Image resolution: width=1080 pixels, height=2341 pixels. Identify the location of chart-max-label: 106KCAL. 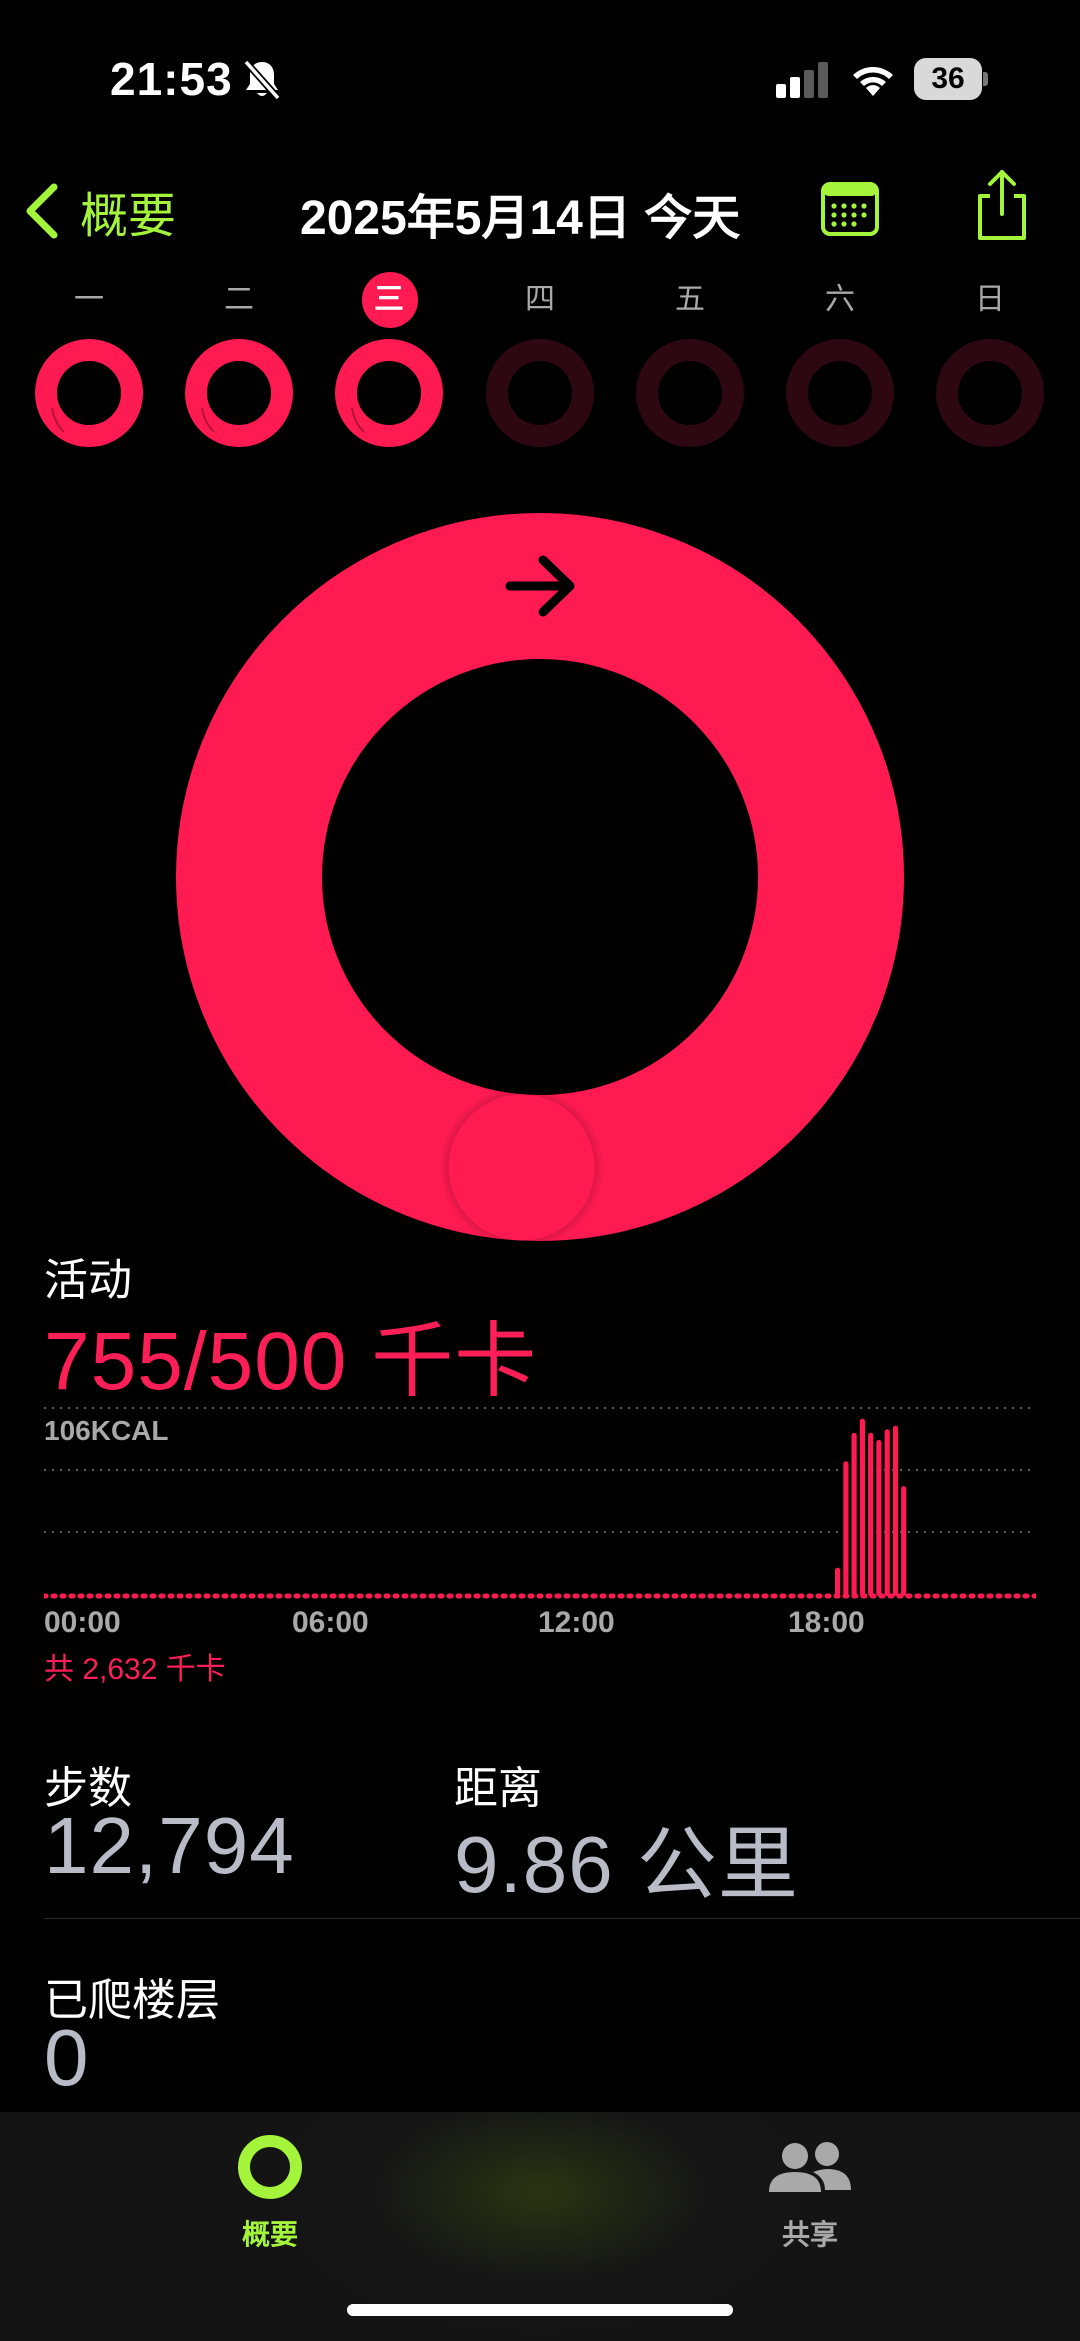
(106, 1430).